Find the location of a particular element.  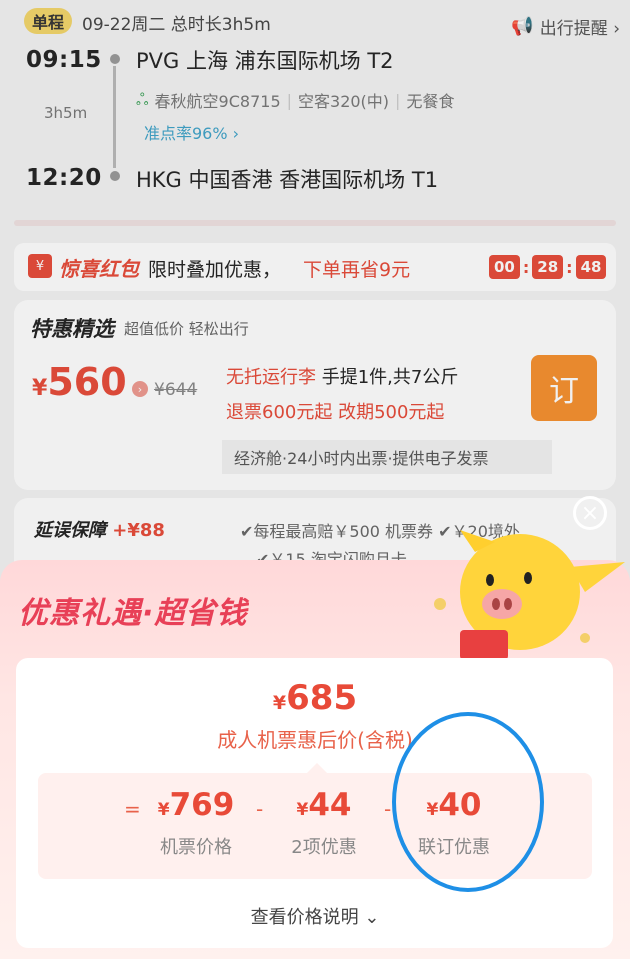

close-button: × is located at coordinates (590, 513).